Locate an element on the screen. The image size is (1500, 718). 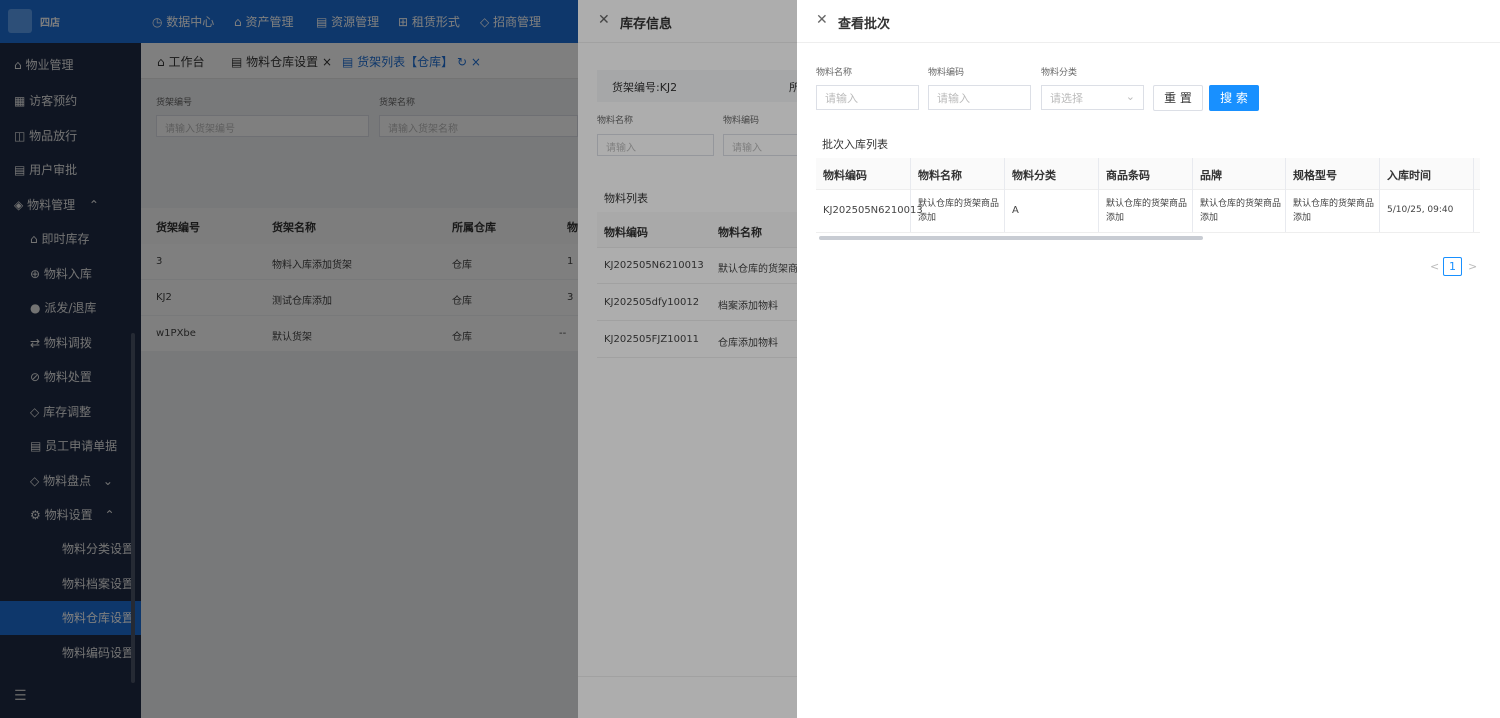
col-spec: 规格型号 is located at coordinates (1315, 175).